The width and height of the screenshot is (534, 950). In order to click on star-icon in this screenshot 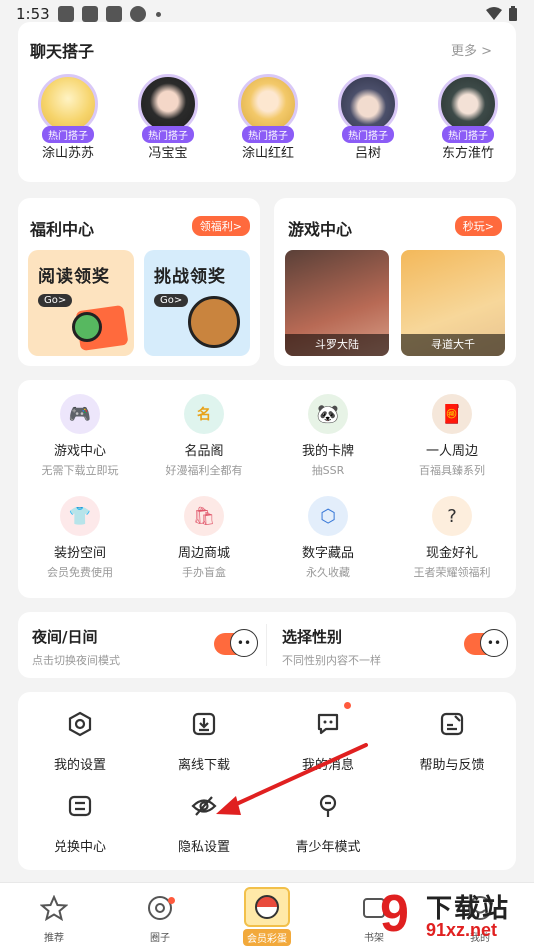, I will do `click(54, 908)`.